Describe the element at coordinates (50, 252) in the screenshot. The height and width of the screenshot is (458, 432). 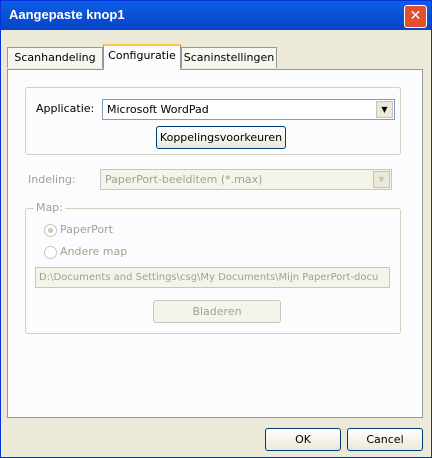
I see `radio-other-folder` at that location.